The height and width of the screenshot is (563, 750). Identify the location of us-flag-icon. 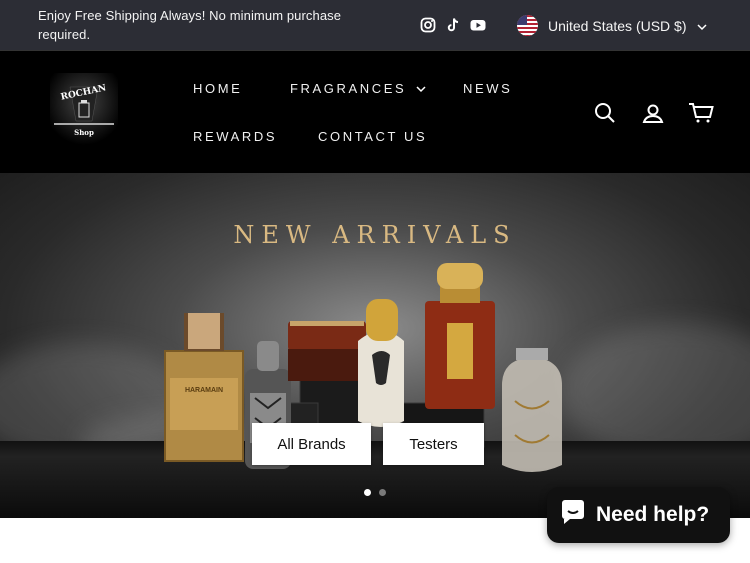
(527, 25).